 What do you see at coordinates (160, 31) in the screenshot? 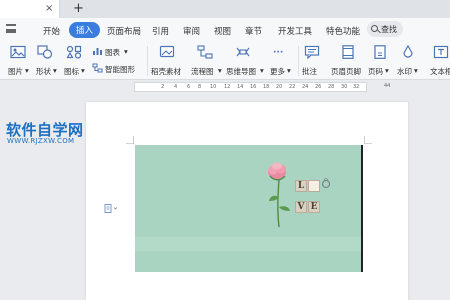
I see `menu-references: 引用` at bounding box center [160, 31].